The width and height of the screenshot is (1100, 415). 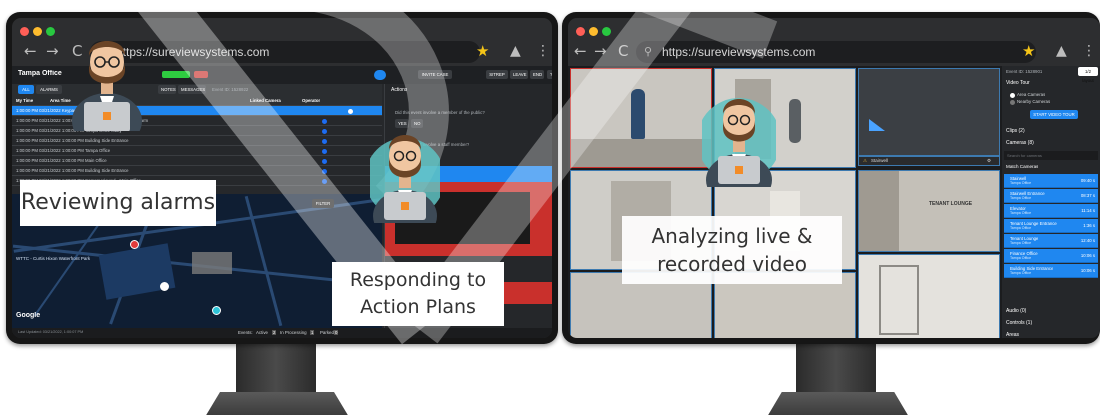 I want to click on actions-title: Actions, so click(x=399, y=90).